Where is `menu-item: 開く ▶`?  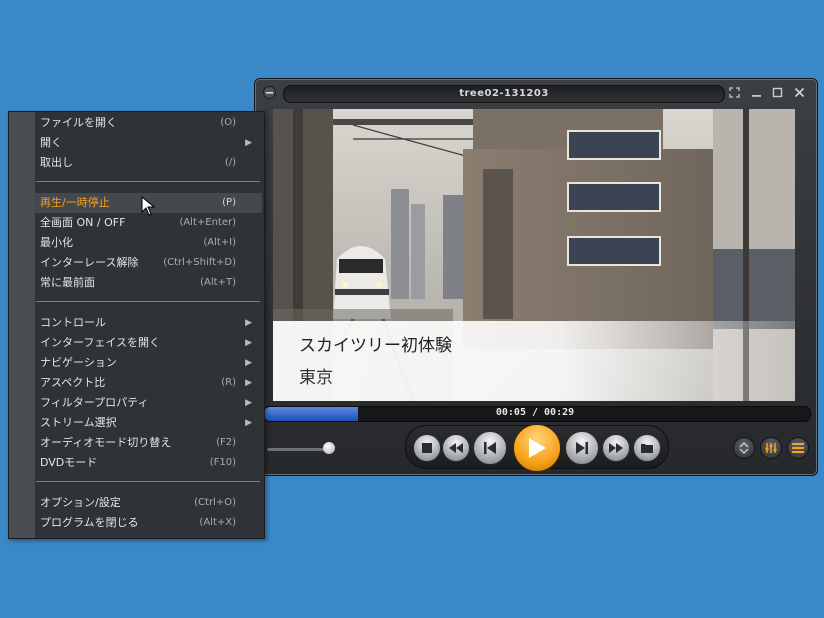 menu-item: 開く ▶ is located at coordinates (148, 143).